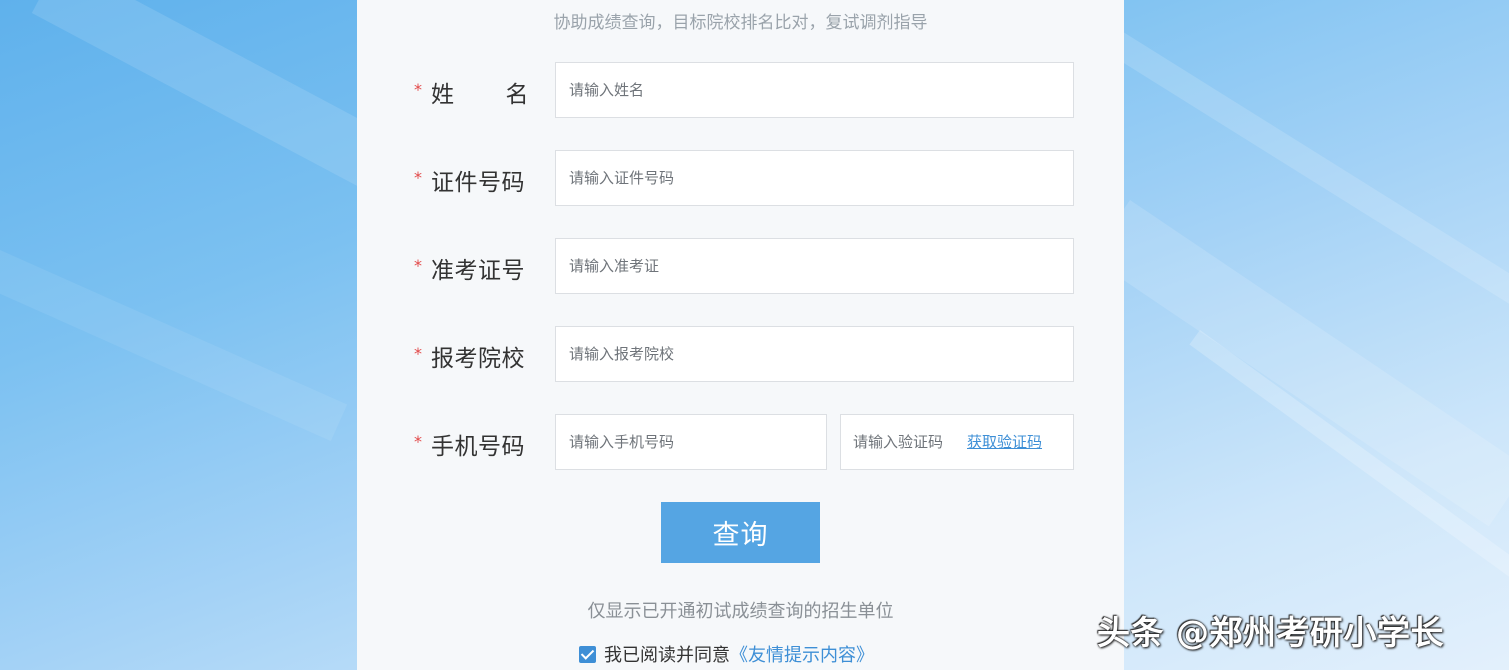 The image size is (1509, 670). I want to click on admission-ticket-label: 准考证号, so click(478, 271).